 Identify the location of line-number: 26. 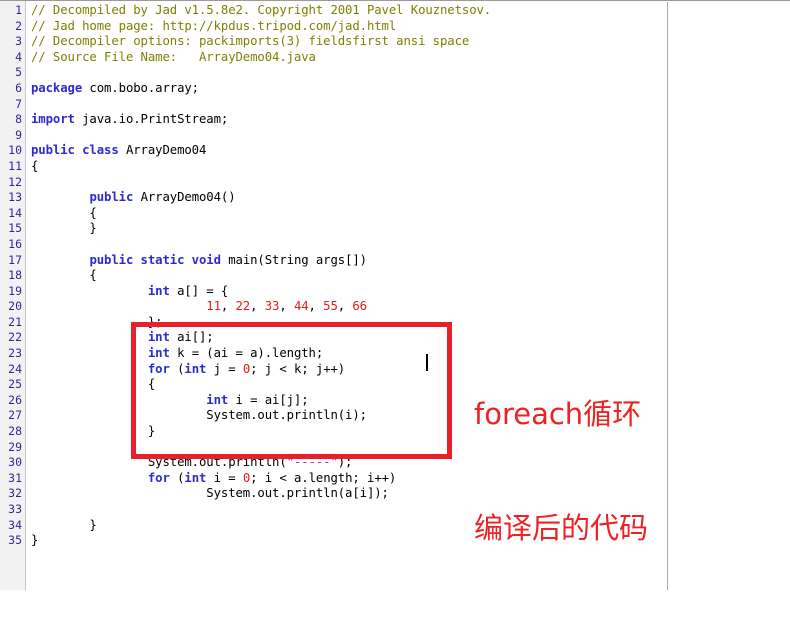
(15, 399).